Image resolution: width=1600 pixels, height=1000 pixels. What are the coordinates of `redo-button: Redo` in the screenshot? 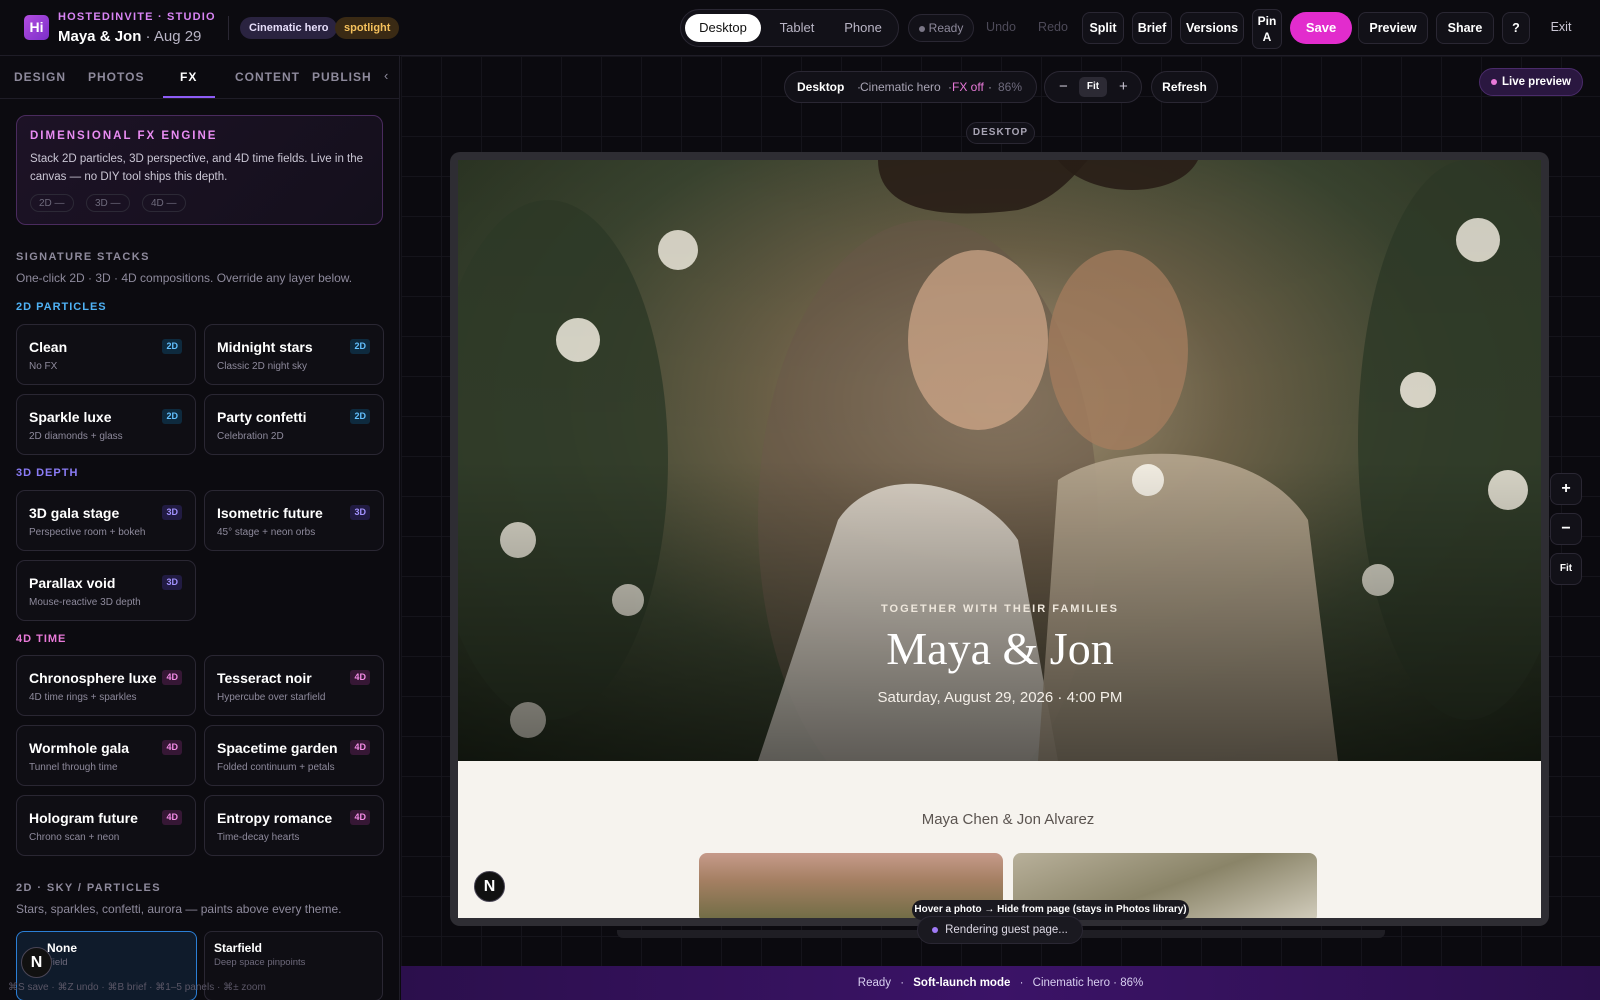 It's located at (1053, 28).